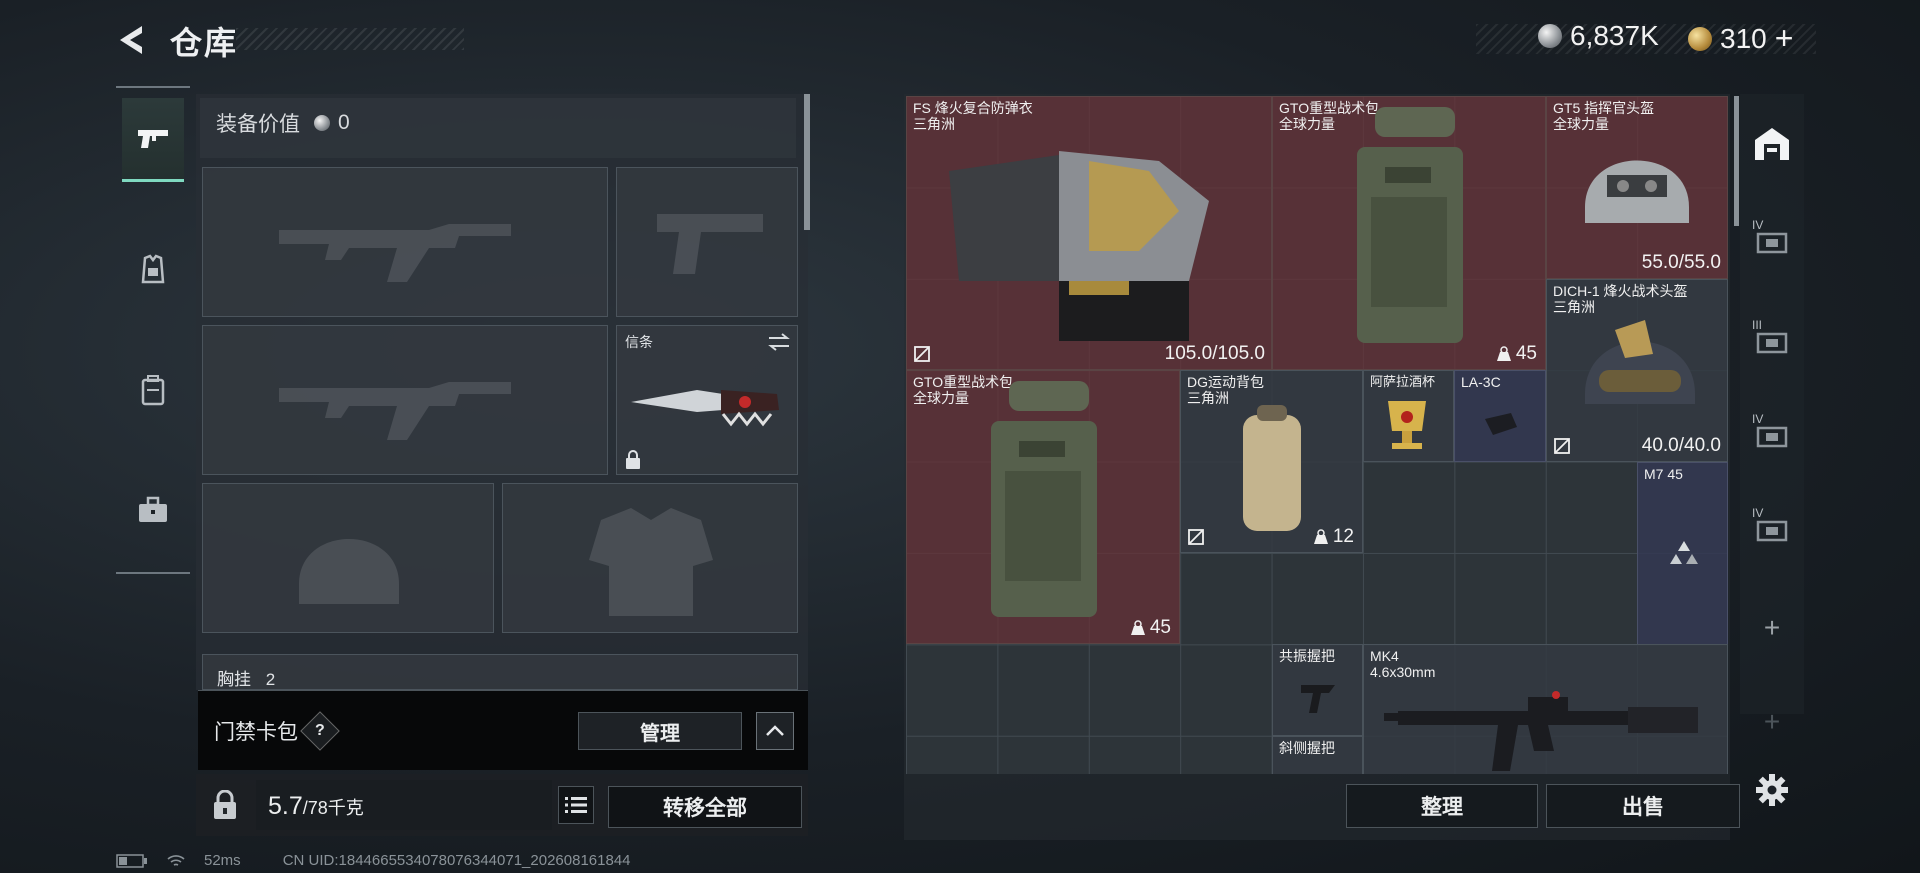  What do you see at coordinates (1772, 721) in the screenshot?
I see `add-storage-button-disabled: +` at bounding box center [1772, 721].